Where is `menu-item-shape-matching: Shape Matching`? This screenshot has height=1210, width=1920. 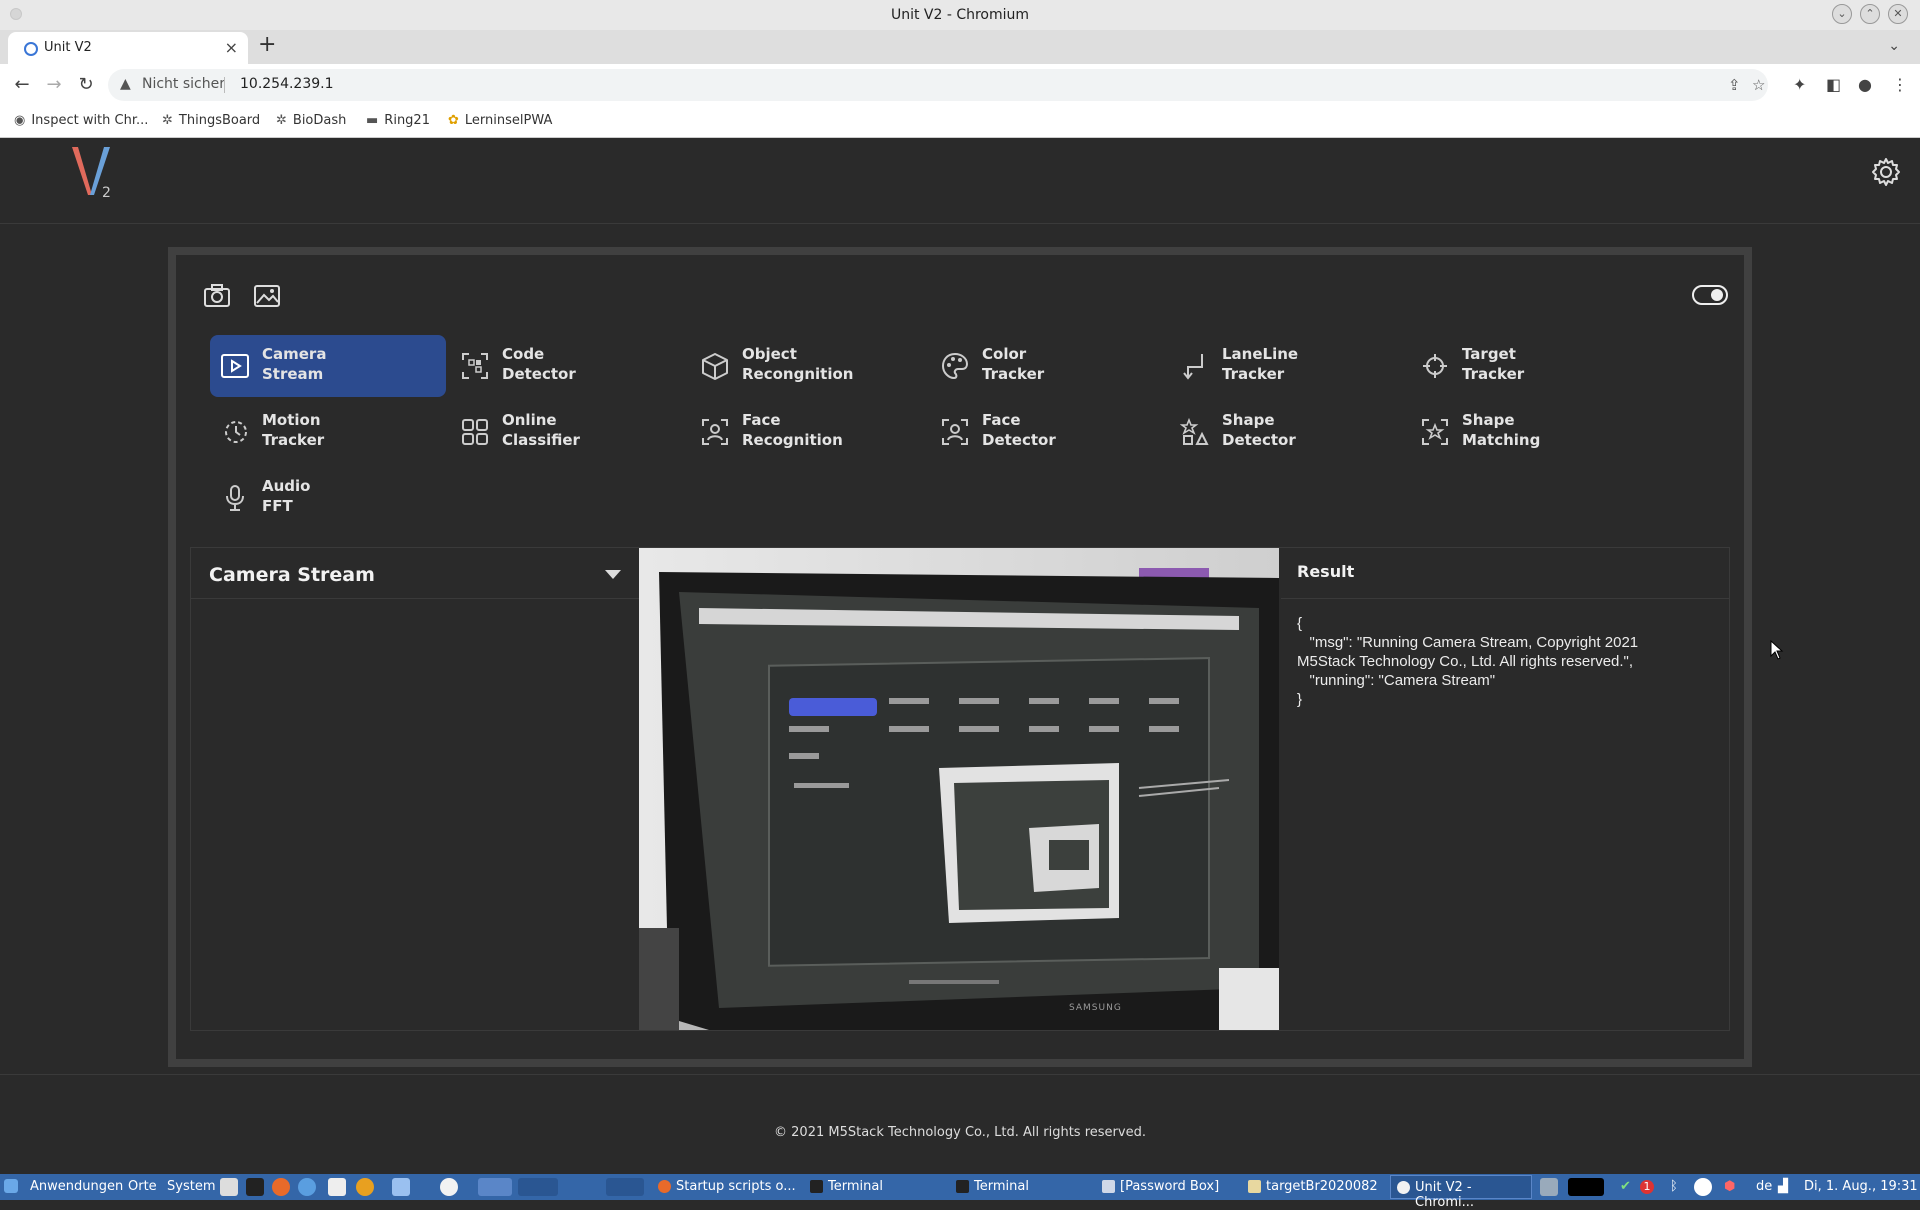 menu-item-shape-matching: Shape Matching is located at coordinates (1528, 432).